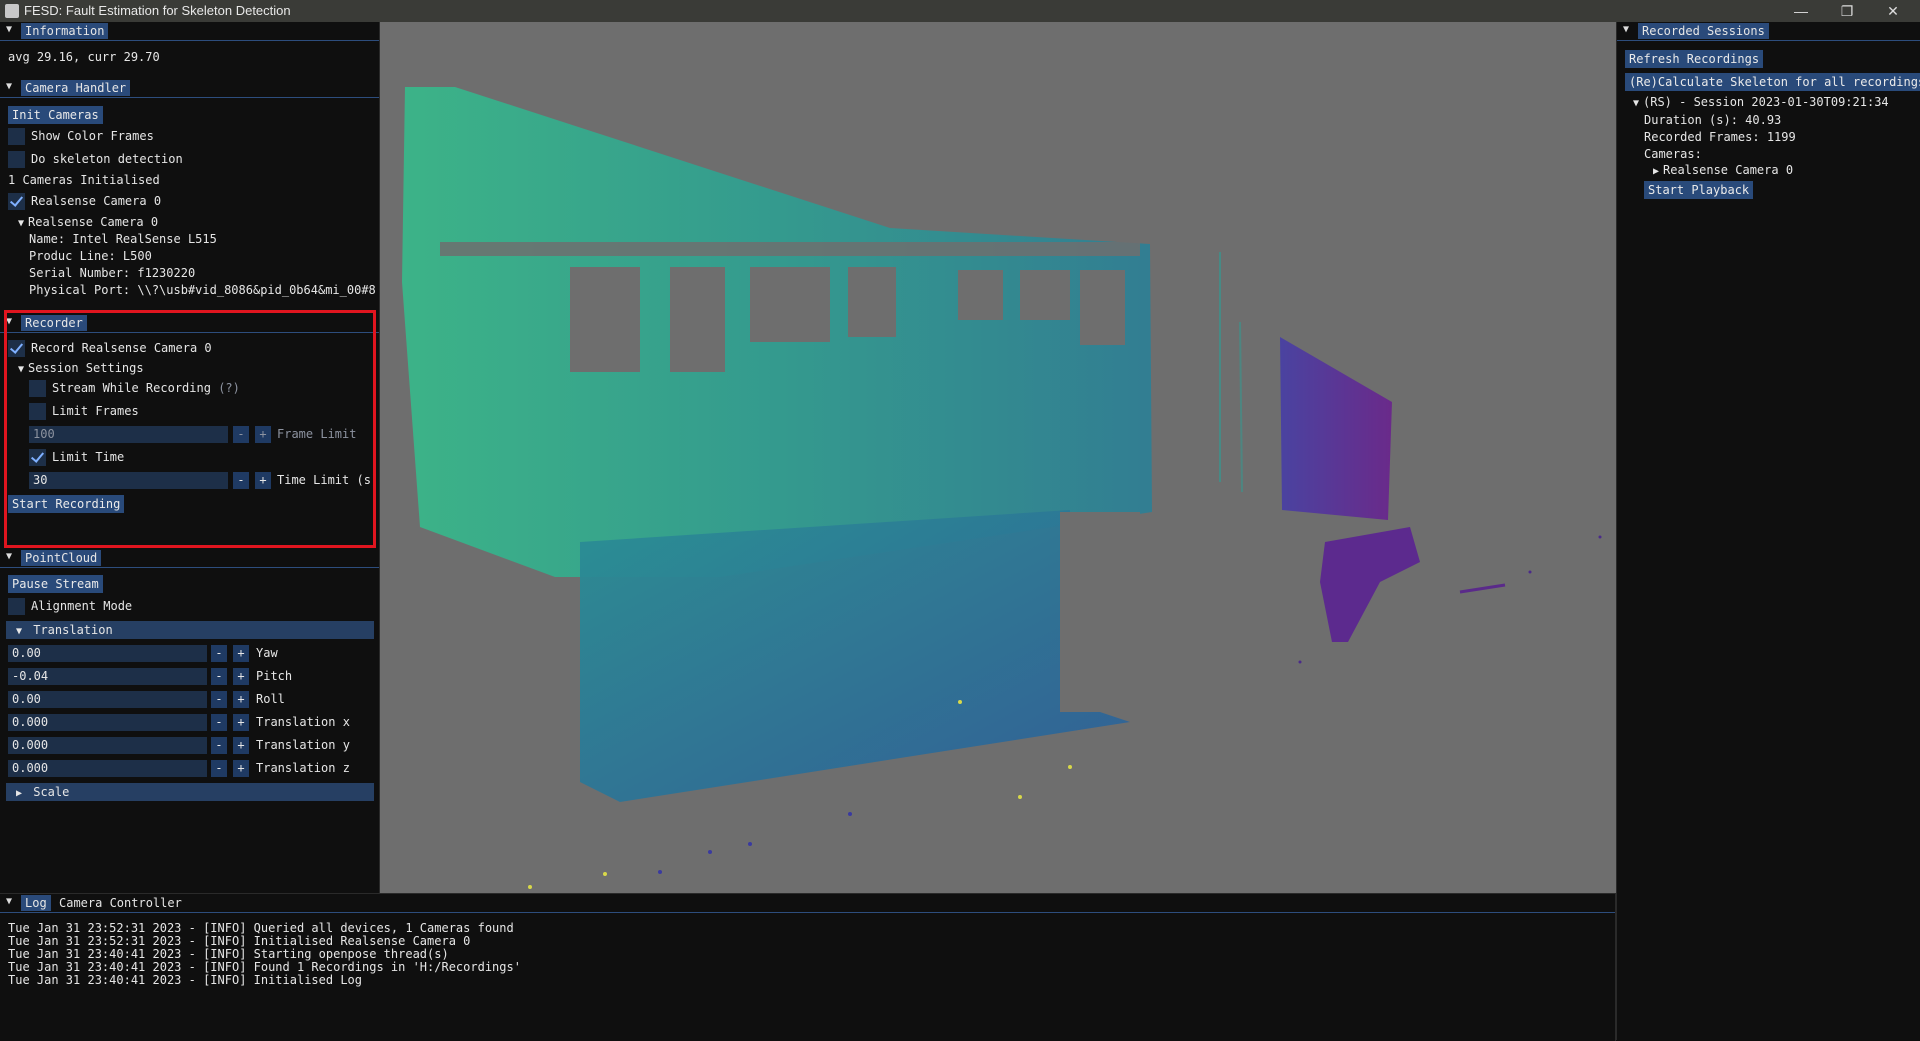 The image size is (1920, 1041). Describe the element at coordinates (90, 256) in the screenshot. I see `camera-product-line: Produc Line: L500` at that location.